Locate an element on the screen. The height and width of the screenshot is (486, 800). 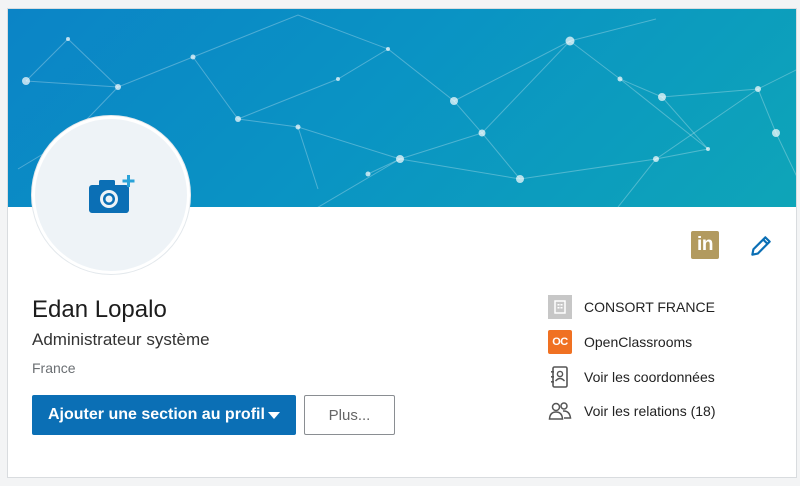
add-profile-section-label: Ajouter une section au profil is located at coordinates (156, 414).